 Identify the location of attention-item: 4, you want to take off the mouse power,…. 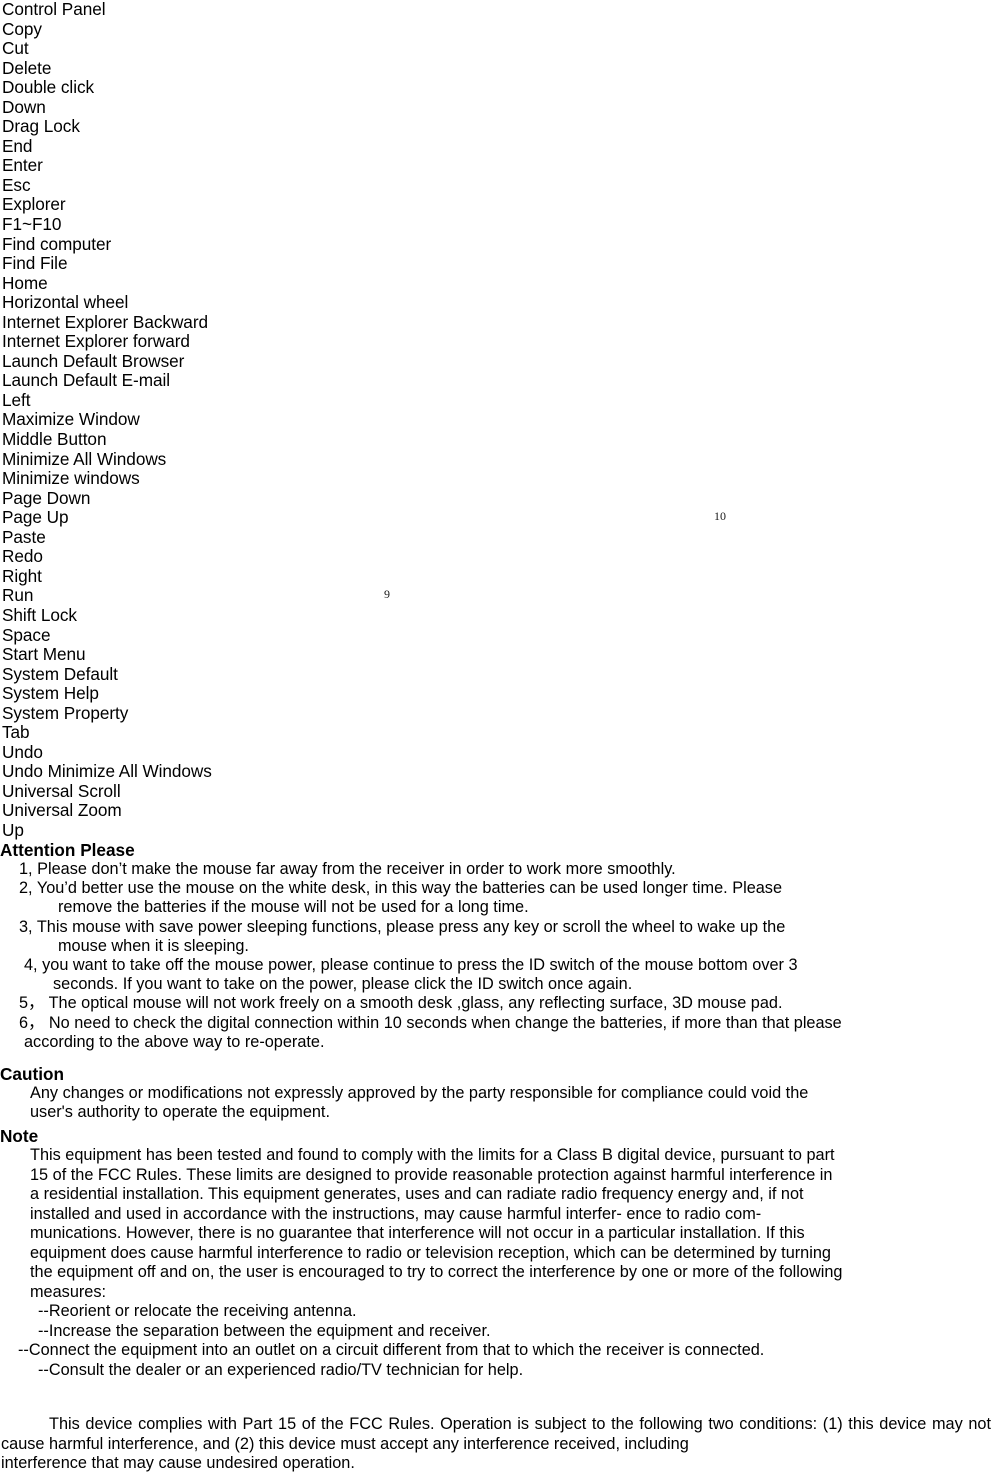
(497, 975).